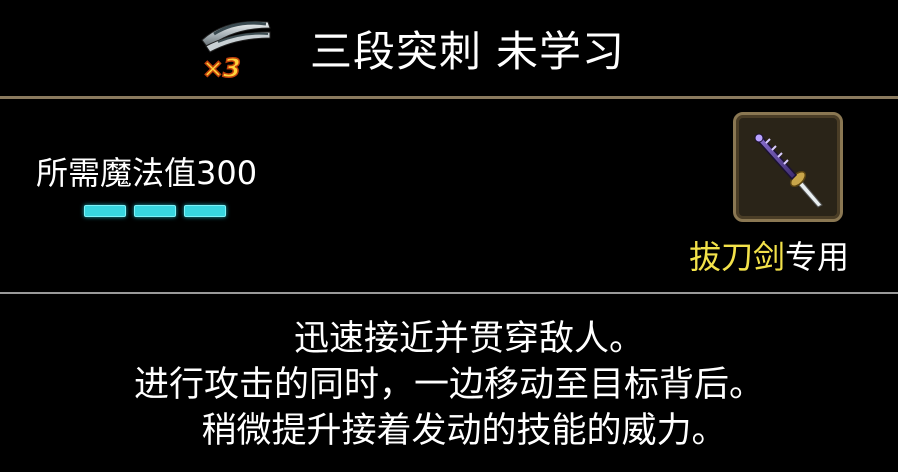 The width and height of the screenshot is (898, 472). I want to click on learn-status: 未学习, so click(561, 51).